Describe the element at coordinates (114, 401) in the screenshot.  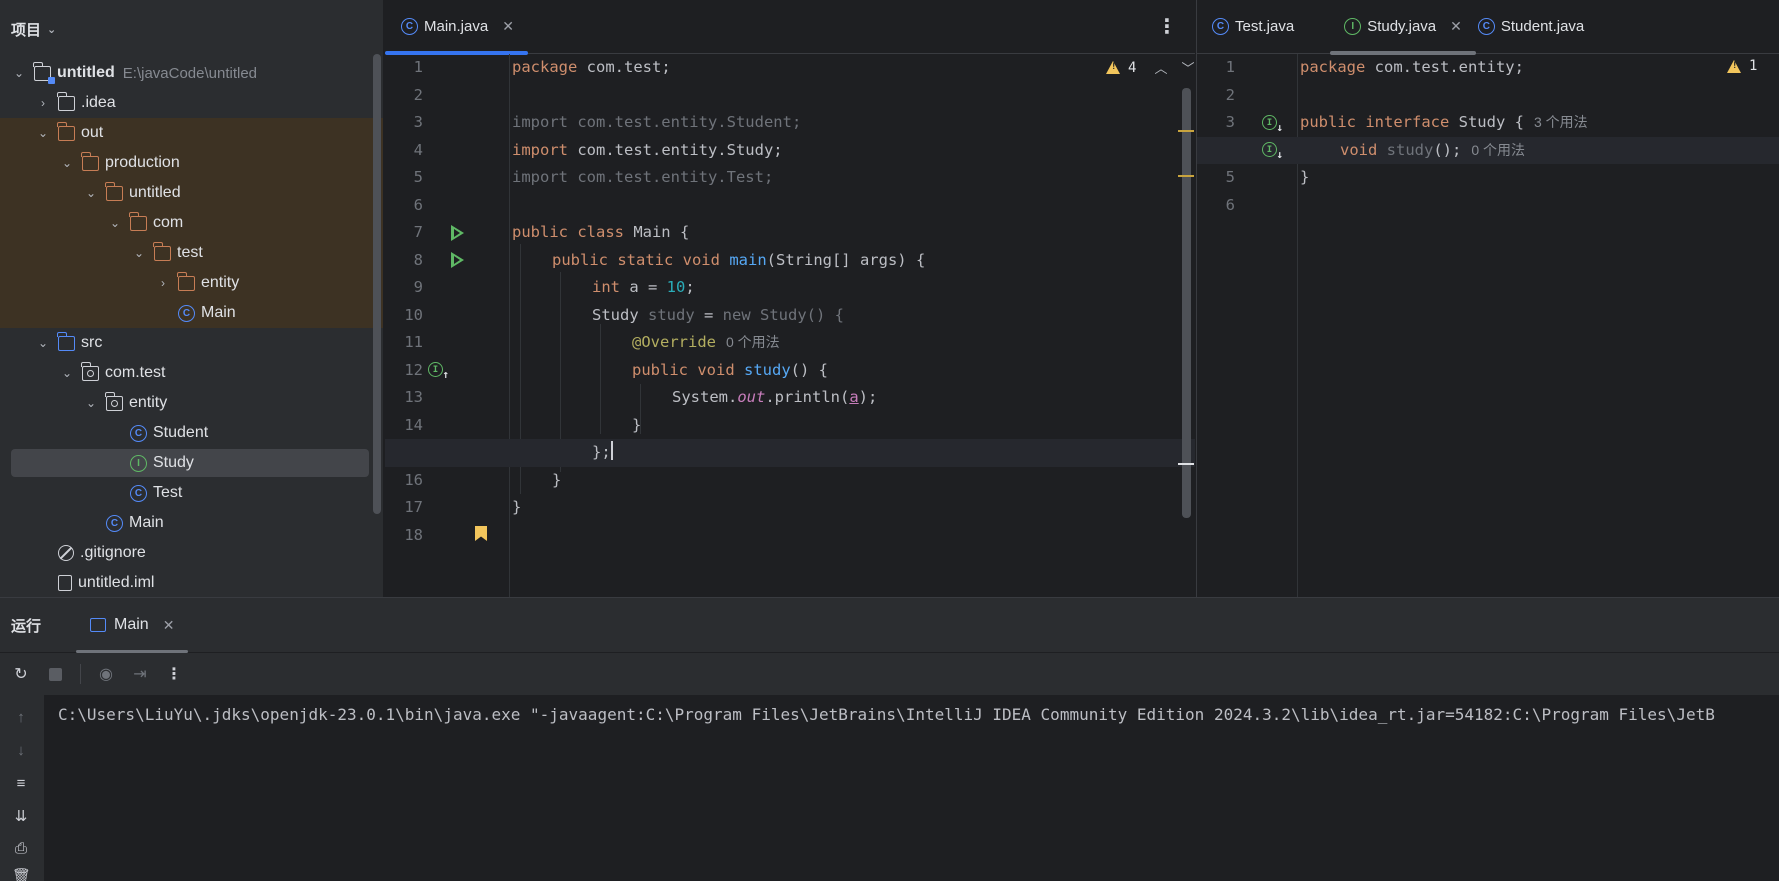
I see `package-icon` at that location.